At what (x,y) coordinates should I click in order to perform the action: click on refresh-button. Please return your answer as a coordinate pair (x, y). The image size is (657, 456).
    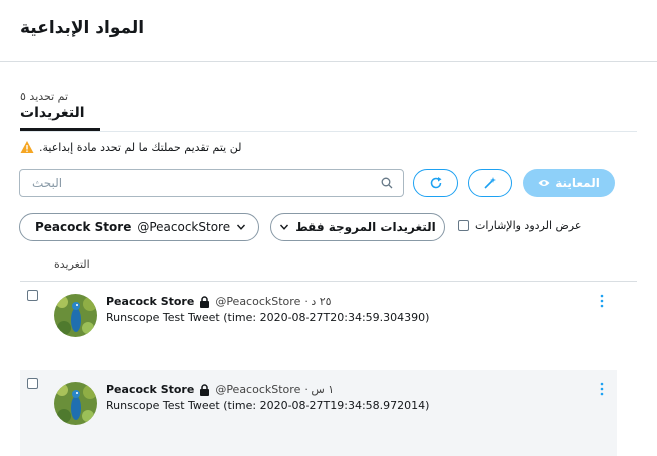
    Looking at the image, I should click on (435, 183).